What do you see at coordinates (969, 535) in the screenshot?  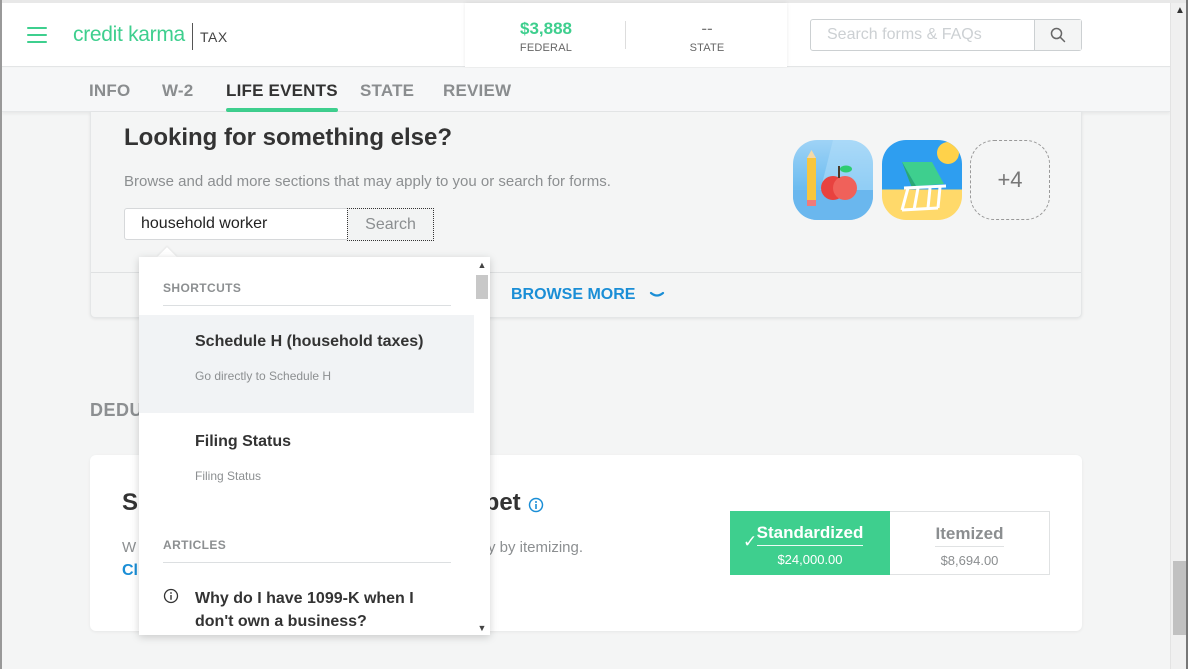 I see `itemized-label: Itemized` at bounding box center [969, 535].